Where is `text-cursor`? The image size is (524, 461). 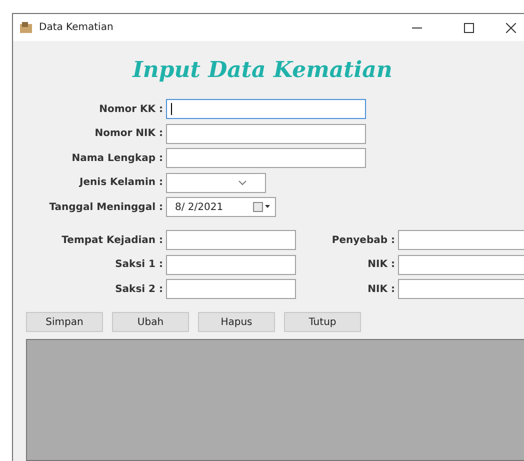 text-cursor is located at coordinates (171, 109).